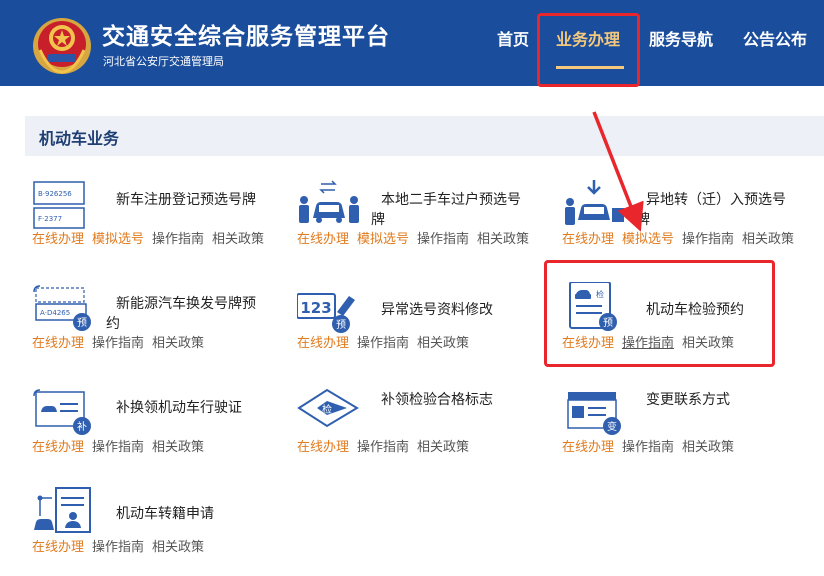 The width and height of the screenshot is (824, 576). What do you see at coordinates (424, 431) in the screenshot?
I see `service-card-inspection-mark: 检 补领检验合格标志 在线办理 操作指南 相关政策` at bounding box center [424, 431].